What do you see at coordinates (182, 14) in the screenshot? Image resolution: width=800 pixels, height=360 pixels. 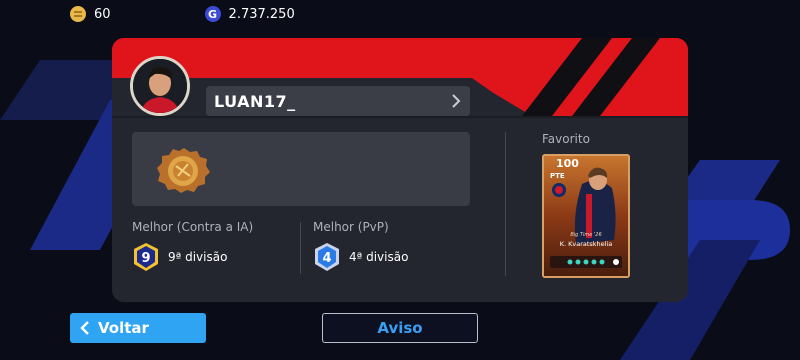 I see `currency-bar: 60 G 2.737.250` at bounding box center [182, 14].